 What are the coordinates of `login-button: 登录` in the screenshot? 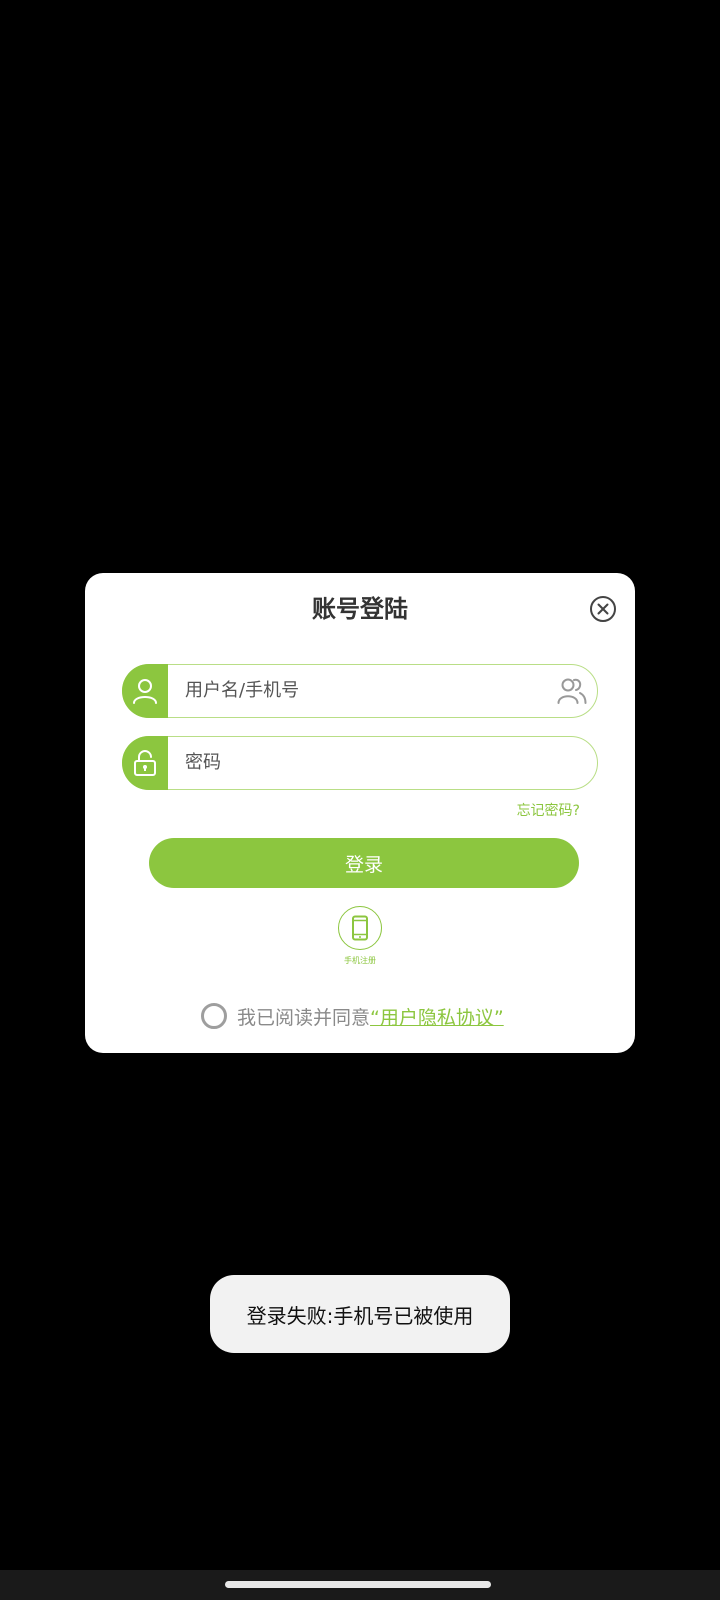 It's located at (364, 863).